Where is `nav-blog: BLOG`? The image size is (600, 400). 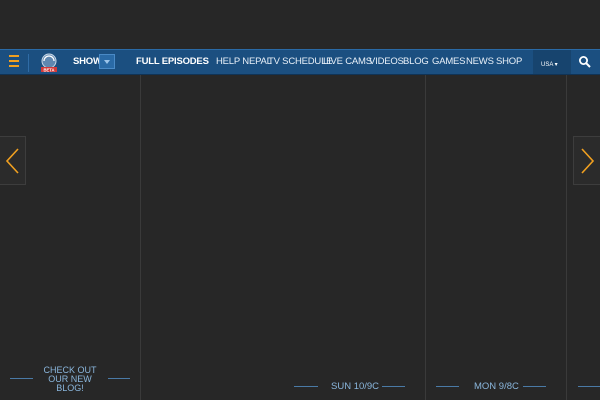 nav-blog: BLOG is located at coordinates (416, 62).